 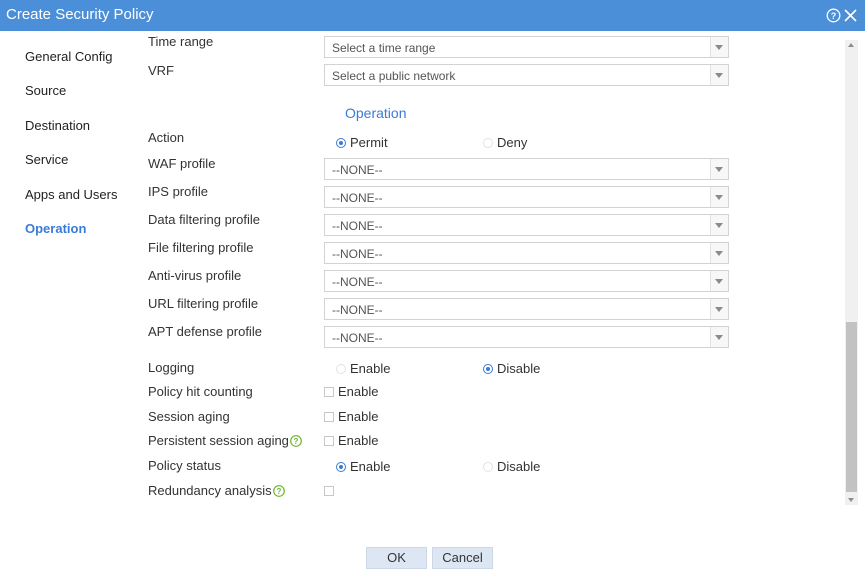 I want to click on logging-label: Logging, so click(x=171, y=367).